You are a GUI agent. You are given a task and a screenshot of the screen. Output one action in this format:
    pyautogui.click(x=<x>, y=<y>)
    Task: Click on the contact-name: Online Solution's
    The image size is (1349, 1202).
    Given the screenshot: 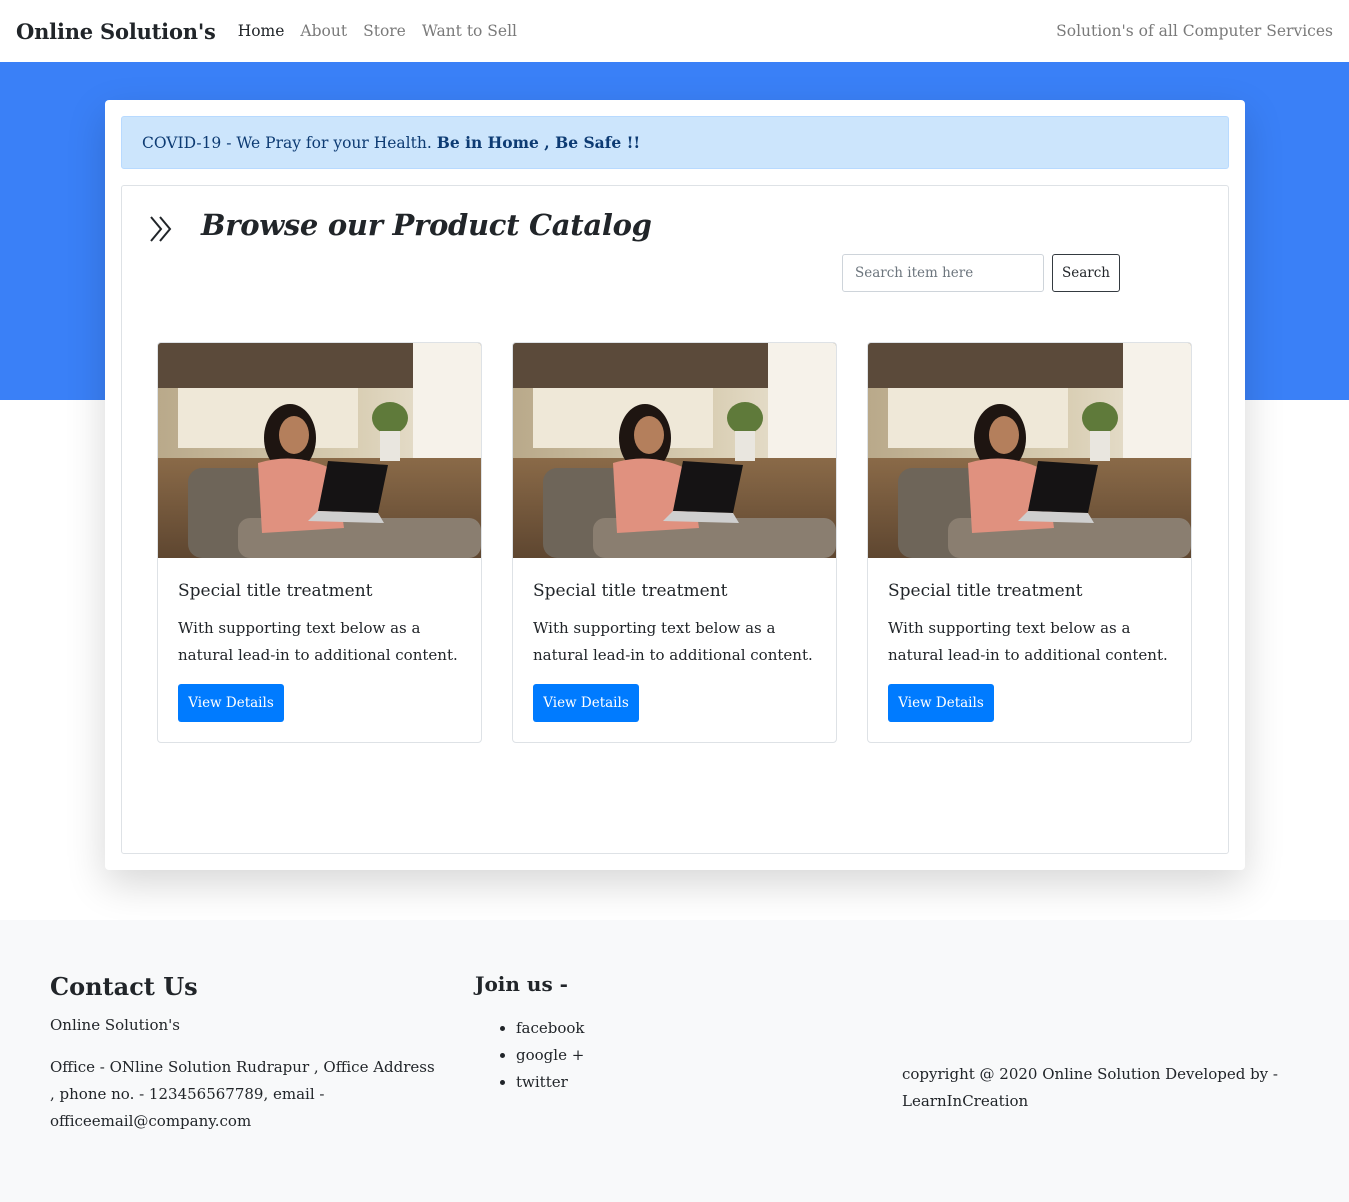 What is the action you would take?
    pyautogui.click(x=115, y=1025)
    